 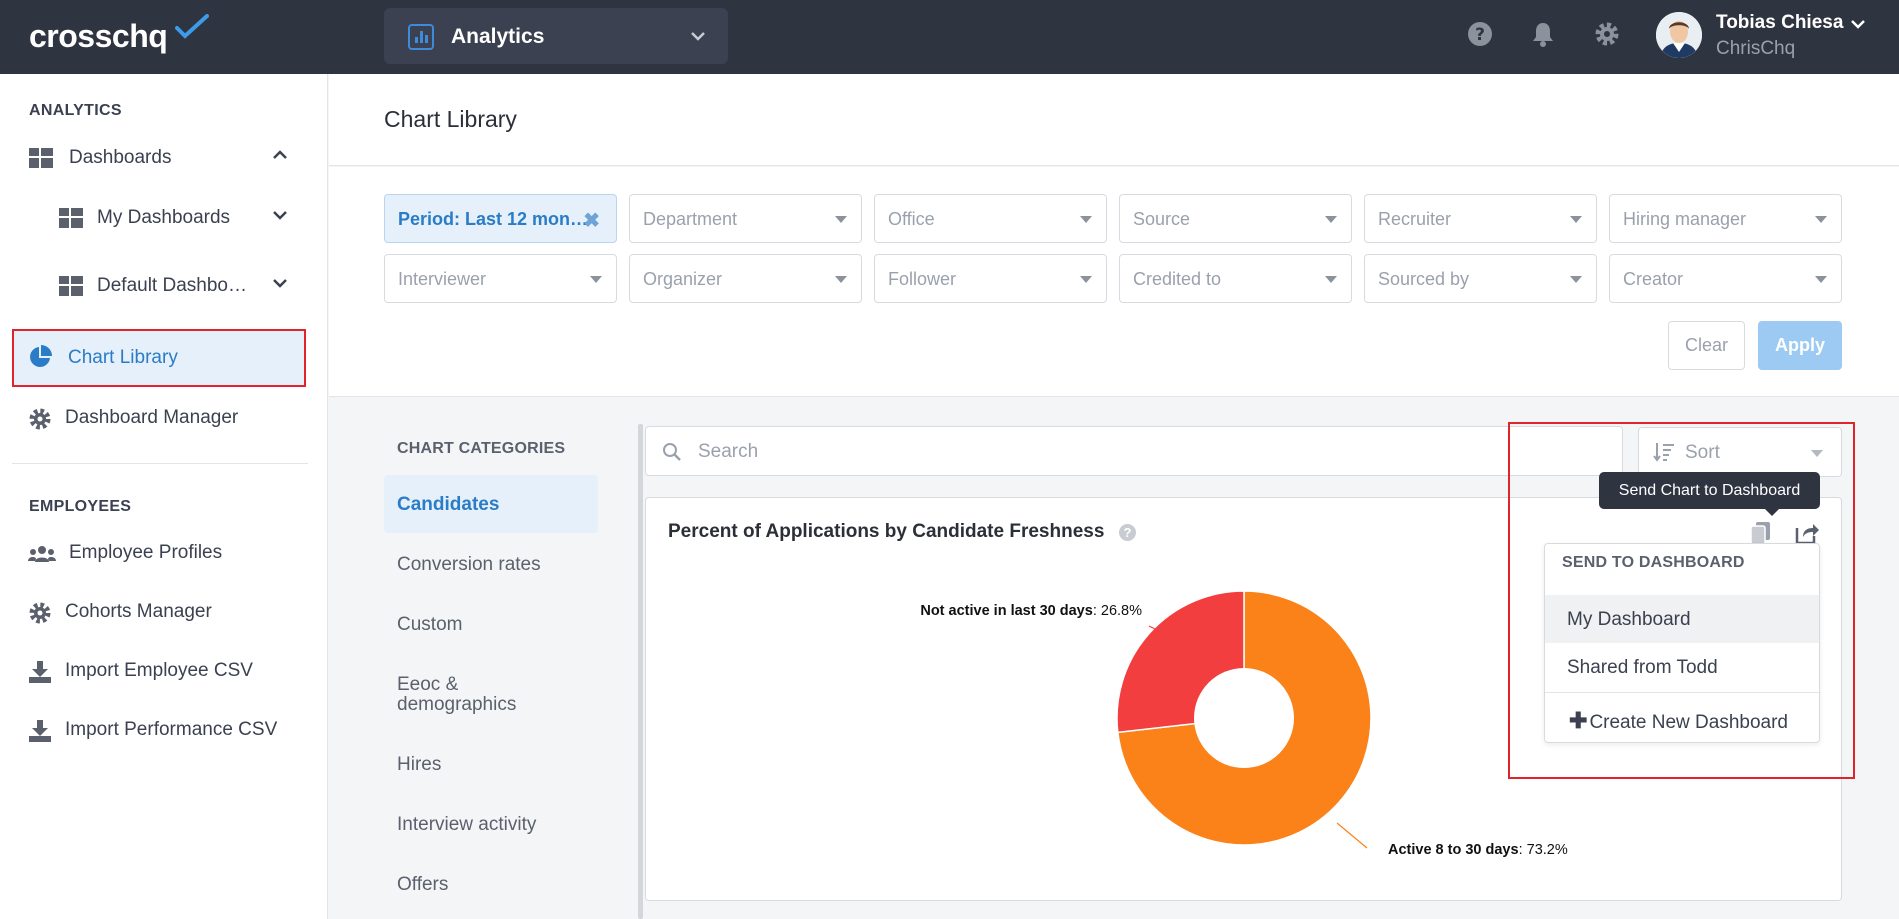 I want to click on sidebar-item-dashboards: Dashboards, so click(x=159, y=158).